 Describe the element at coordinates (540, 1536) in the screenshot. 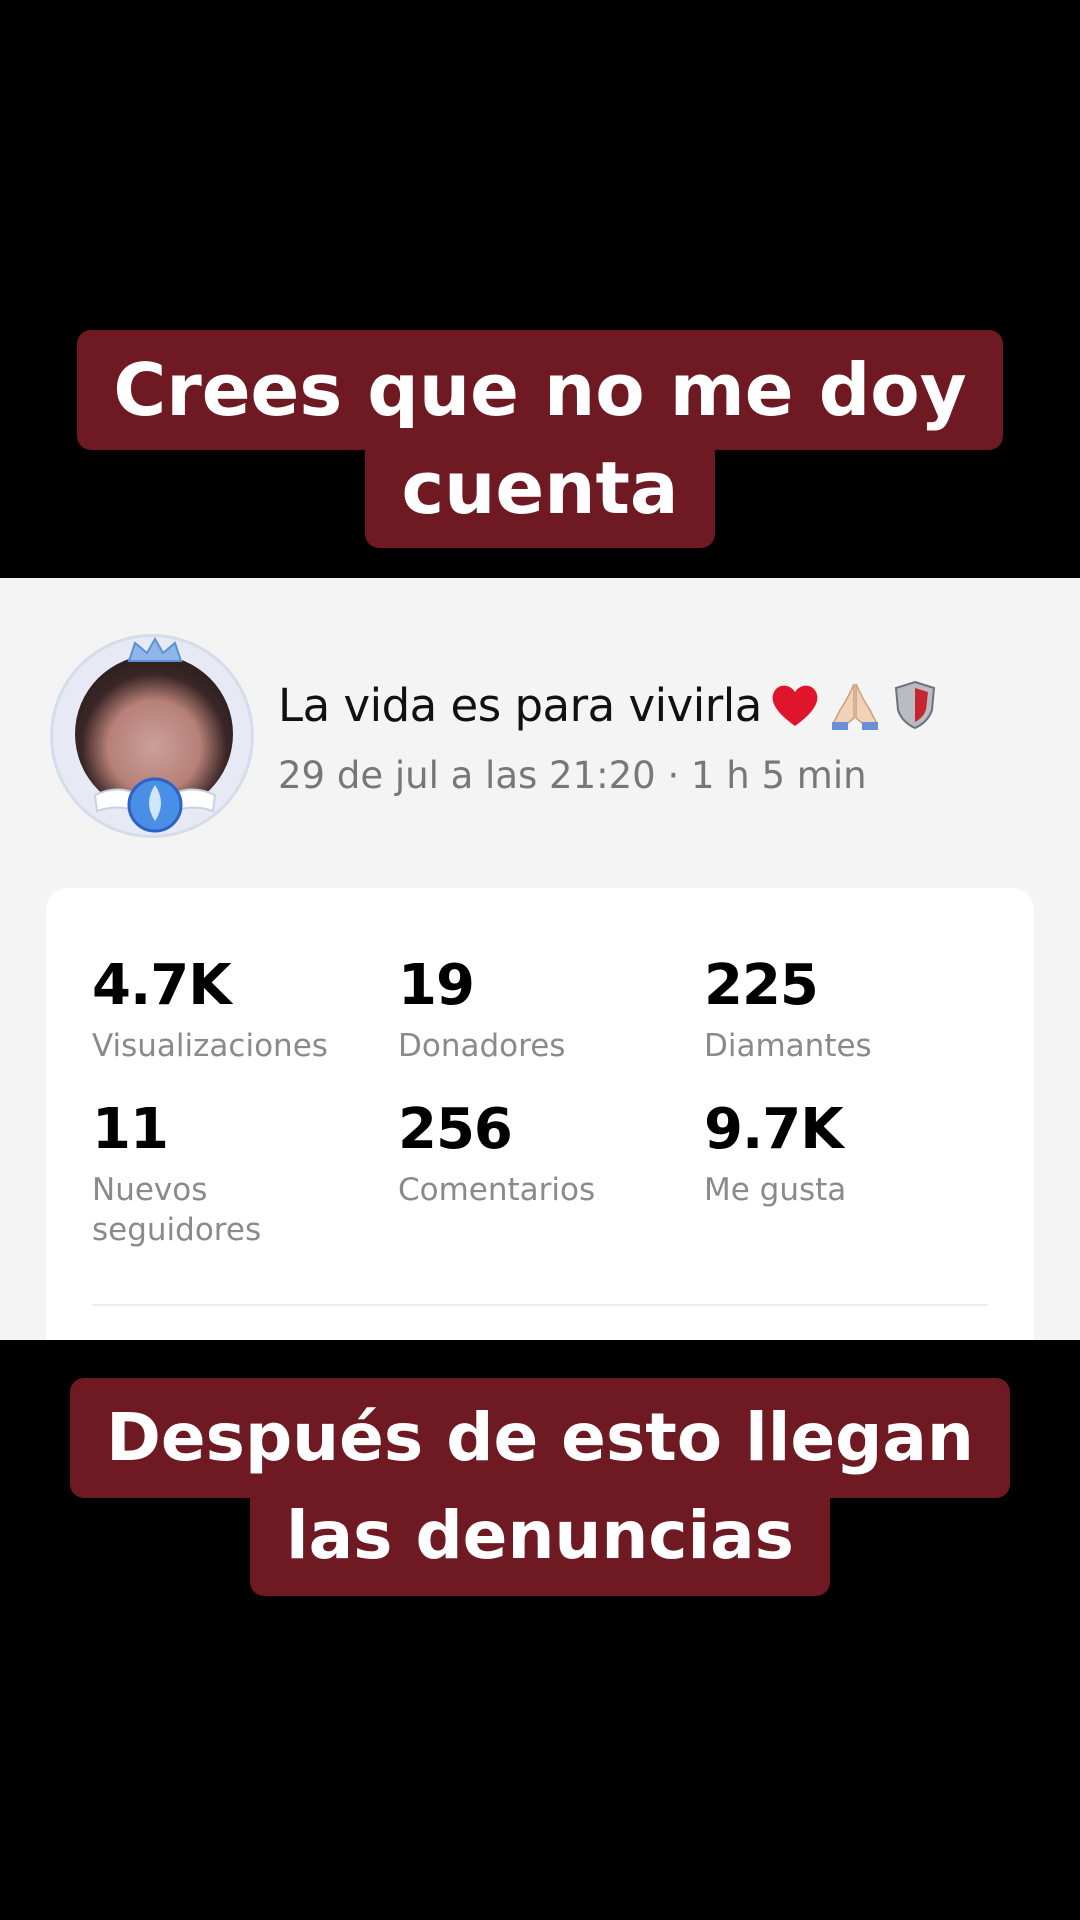

I see `caption-bottom-line-2: las denuncias` at that location.